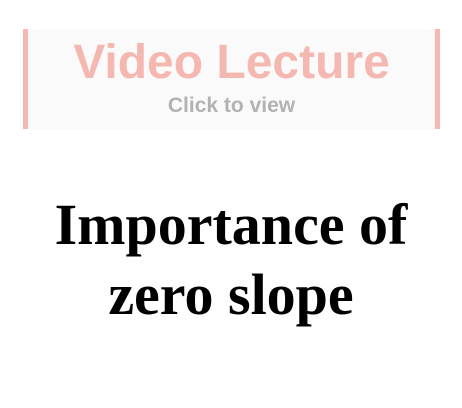  Describe the element at coordinates (231, 105) in the screenshot. I see `click-to-view-label: Click to view` at that location.